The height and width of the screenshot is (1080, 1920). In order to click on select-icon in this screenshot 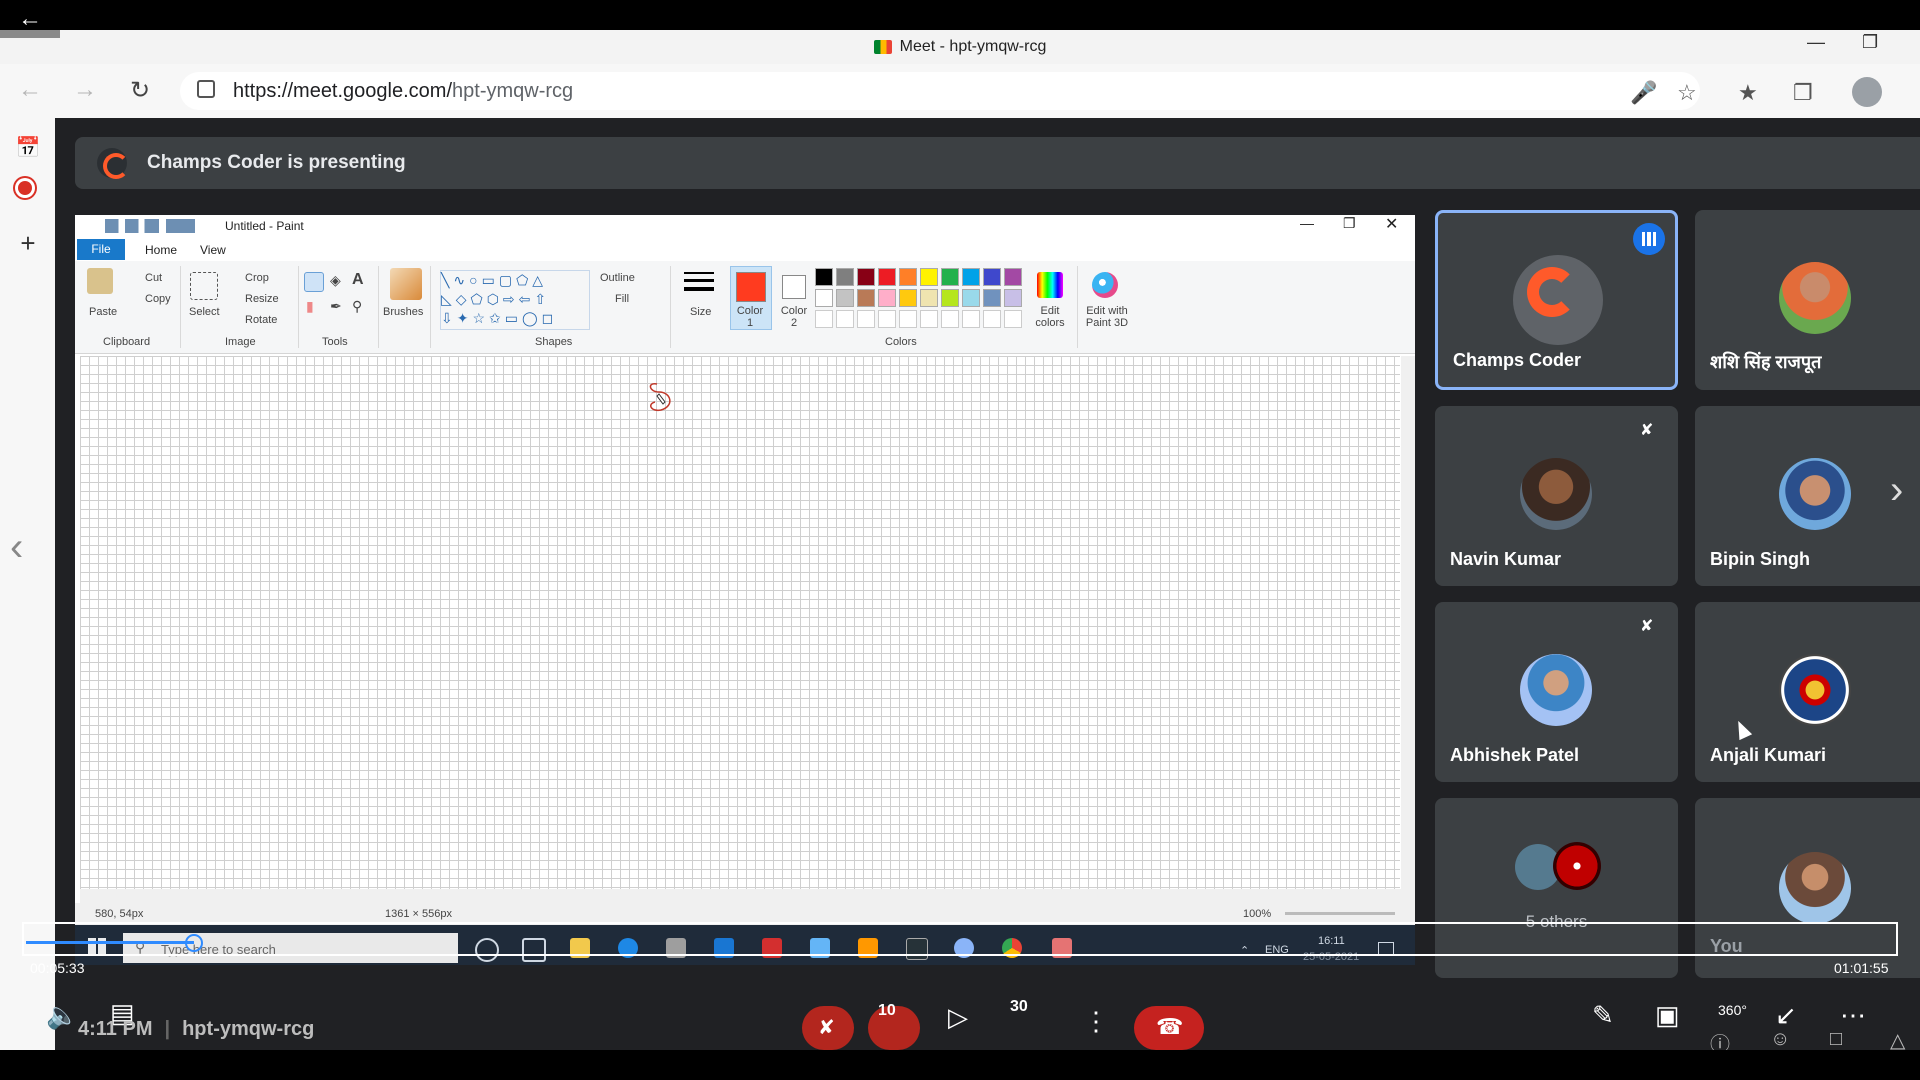, I will do `click(204, 286)`.